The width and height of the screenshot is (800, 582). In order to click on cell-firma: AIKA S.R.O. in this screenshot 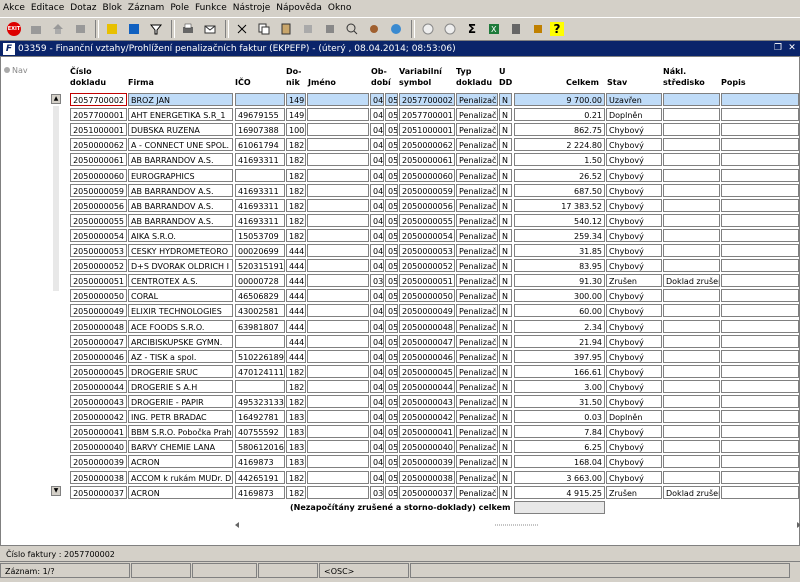, I will do `click(180, 235)`.